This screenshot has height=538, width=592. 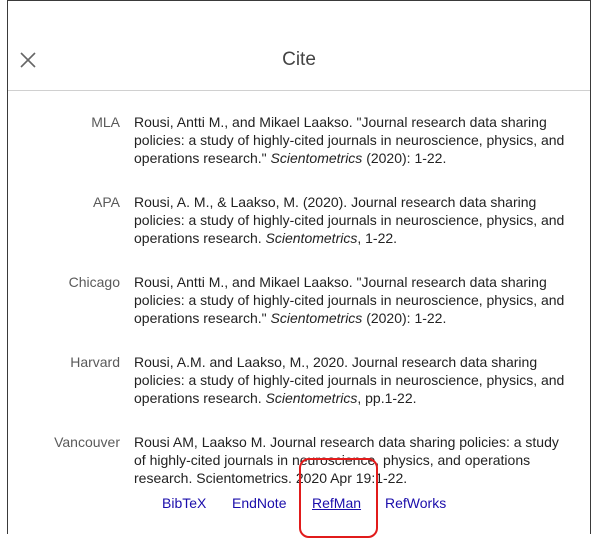 I want to click on citation-style-label: Harvard, so click(x=95, y=362).